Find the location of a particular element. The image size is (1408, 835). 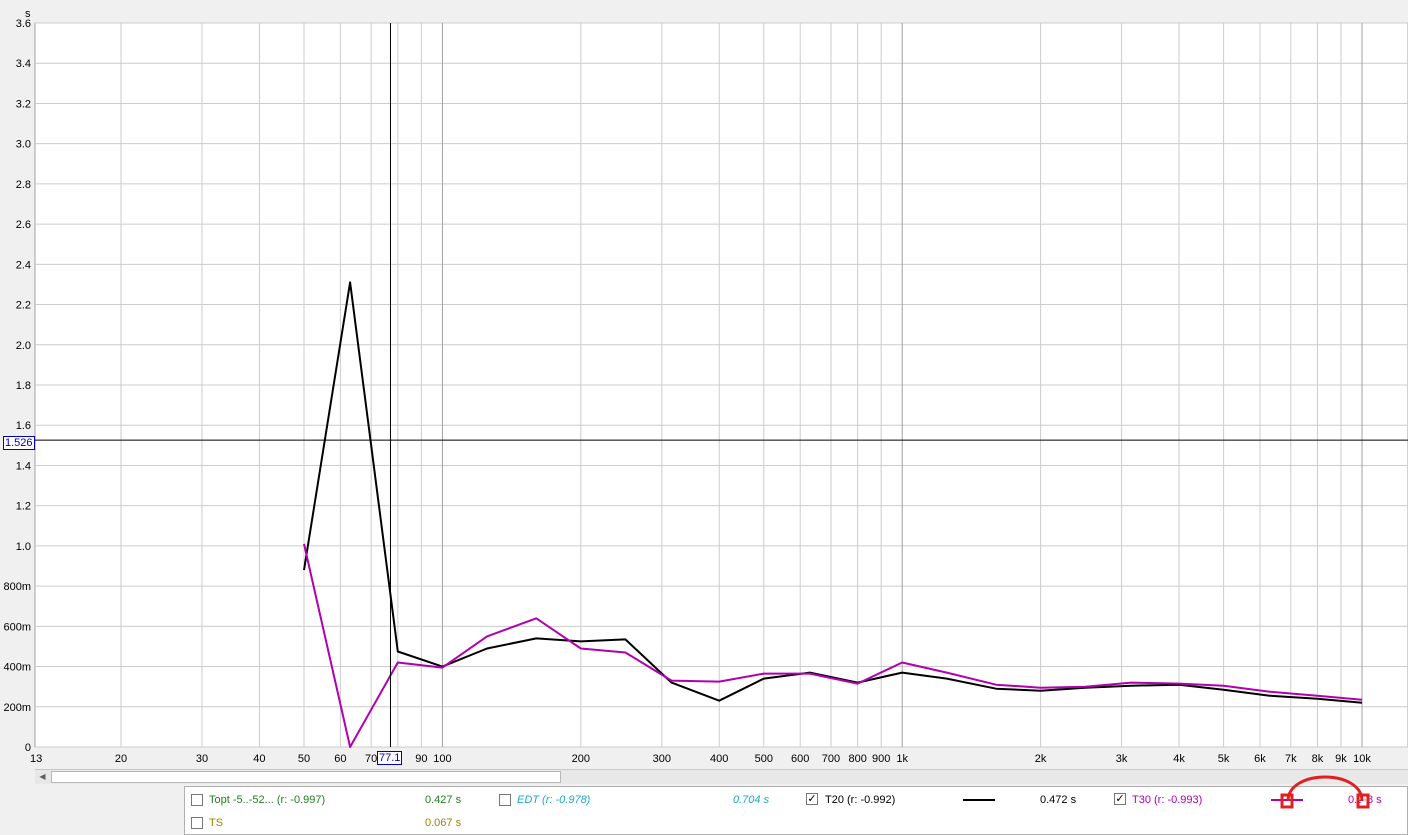

horizontal-scrollbar: ◀ is located at coordinates (721, 776).